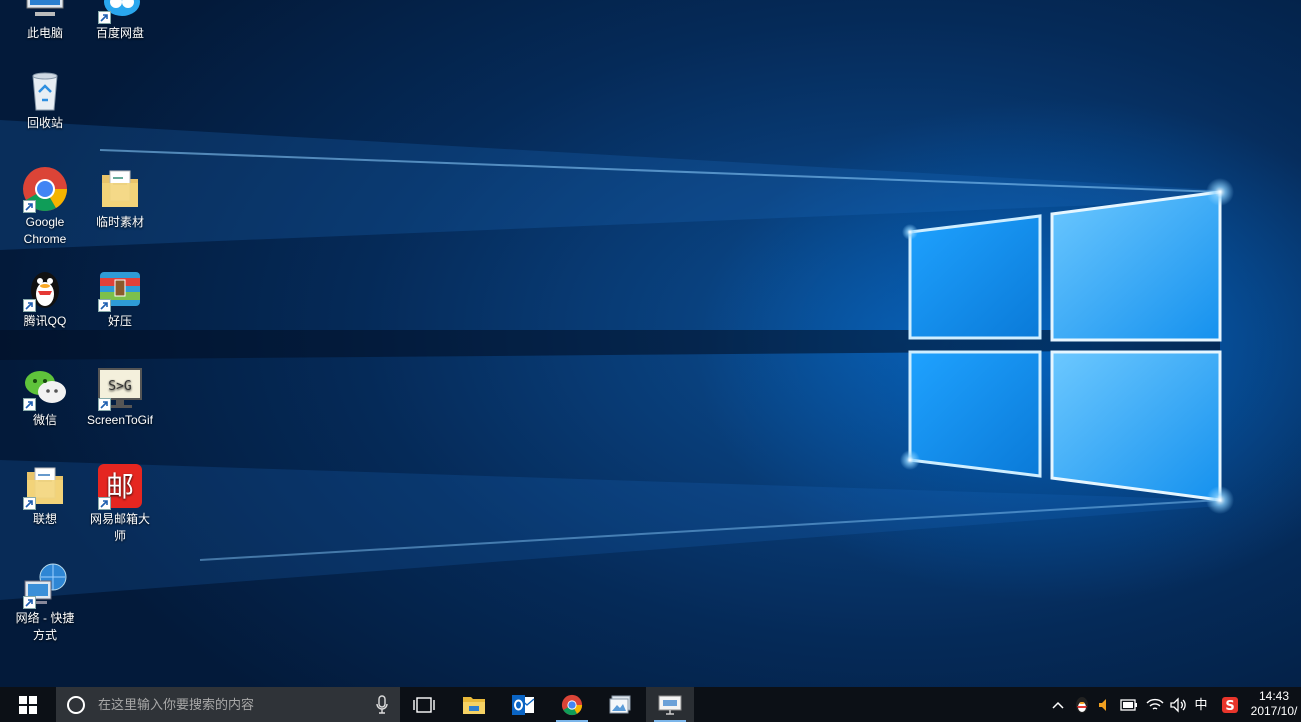 Image resolution: width=1301 pixels, height=722 pixels. I want to click on clock-time: 14:43, so click(1274, 696).